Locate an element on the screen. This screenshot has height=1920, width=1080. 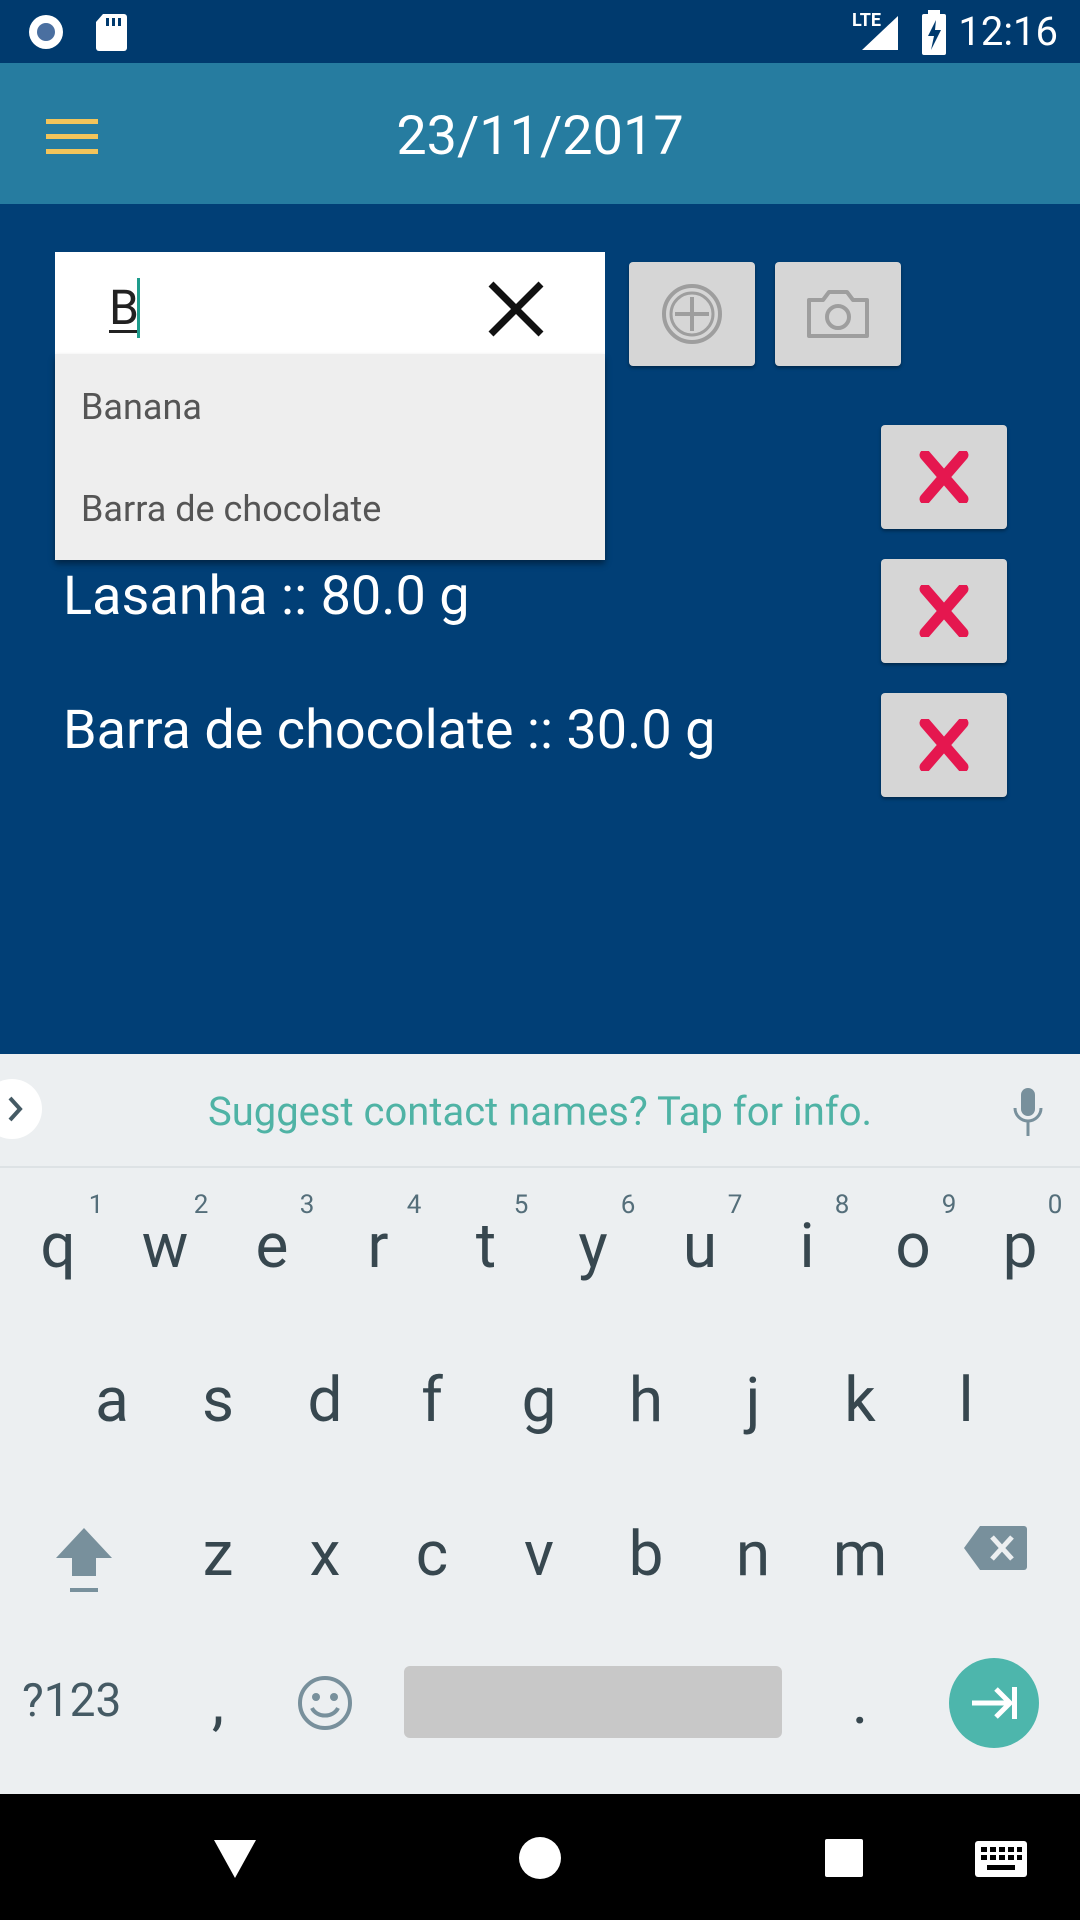
add-button is located at coordinates (692, 314).